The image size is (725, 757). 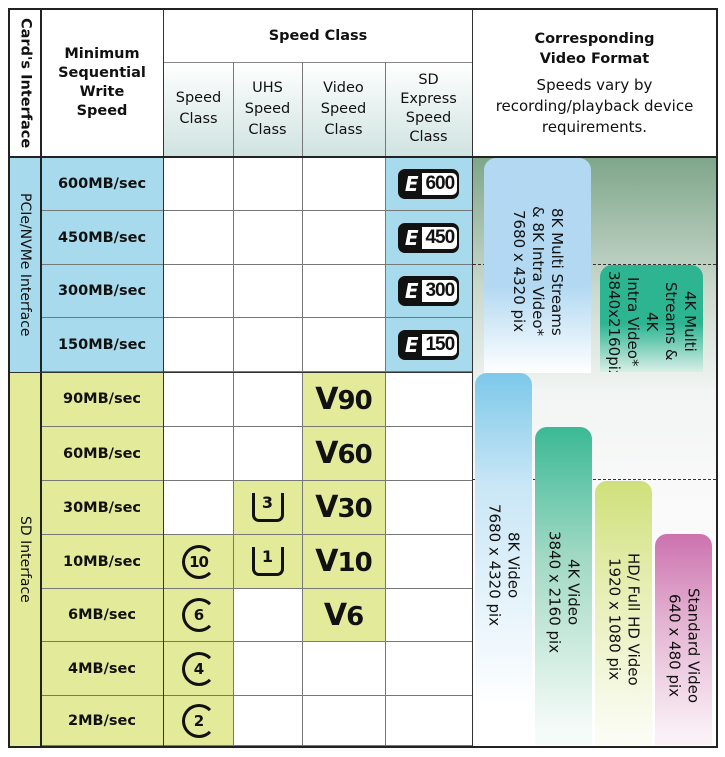 I want to click on subheader-video-speed-class: Video Speed Class, so click(x=343, y=109).